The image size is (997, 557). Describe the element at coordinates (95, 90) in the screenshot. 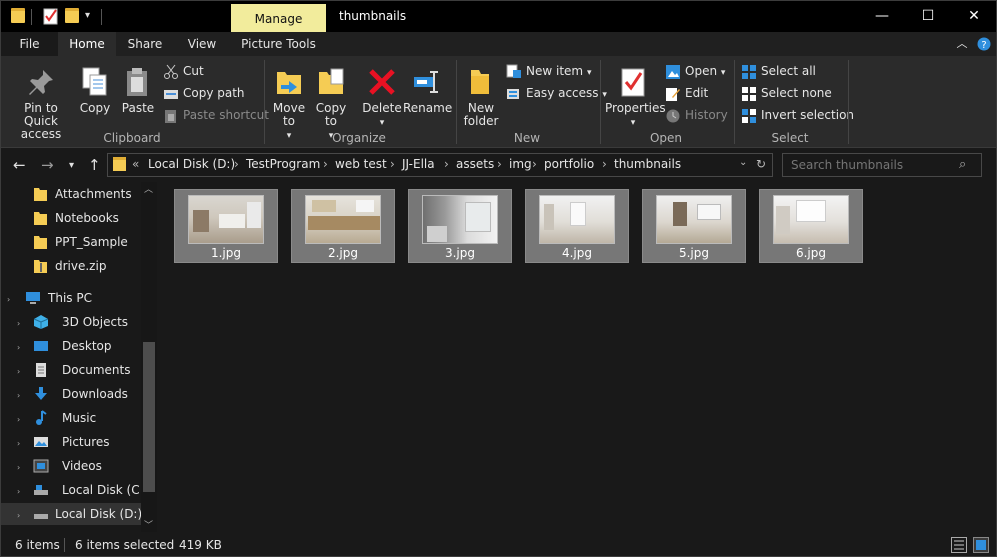

I see `copy-button: Copy` at that location.